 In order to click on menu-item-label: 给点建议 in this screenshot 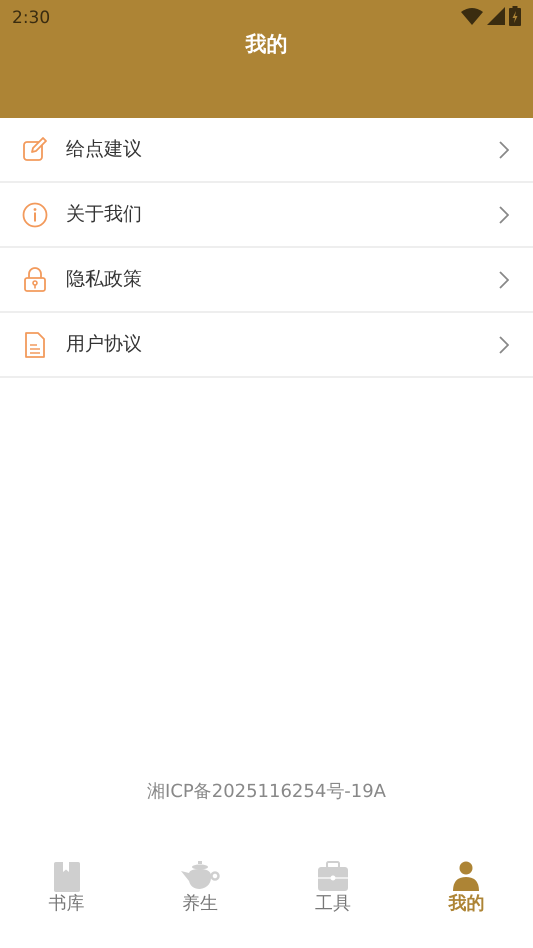, I will do `click(104, 149)`.